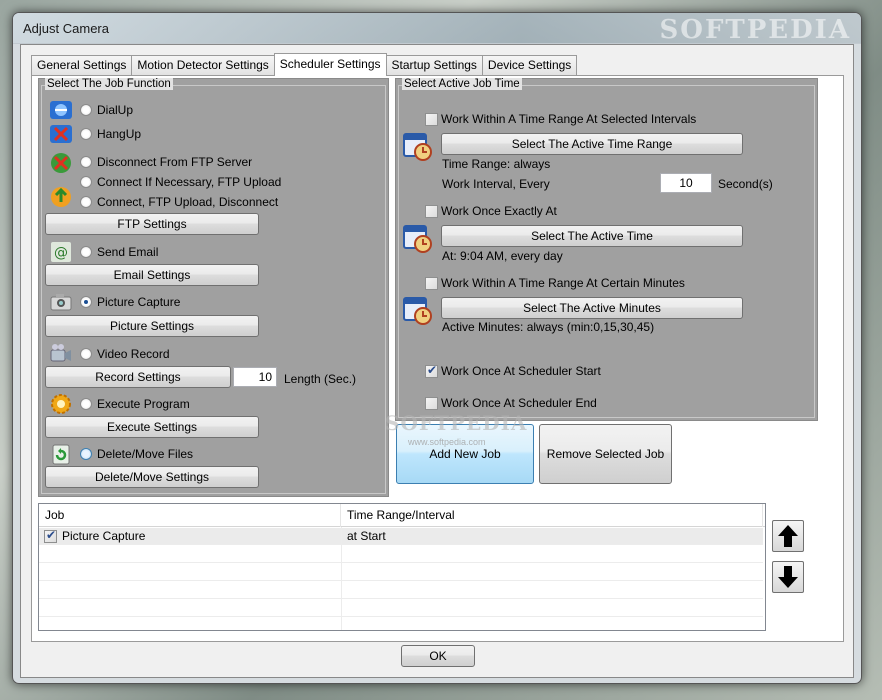 The width and height of the screenshot is (882, 700). I want to click on dialup-icon, so click(60, 109).